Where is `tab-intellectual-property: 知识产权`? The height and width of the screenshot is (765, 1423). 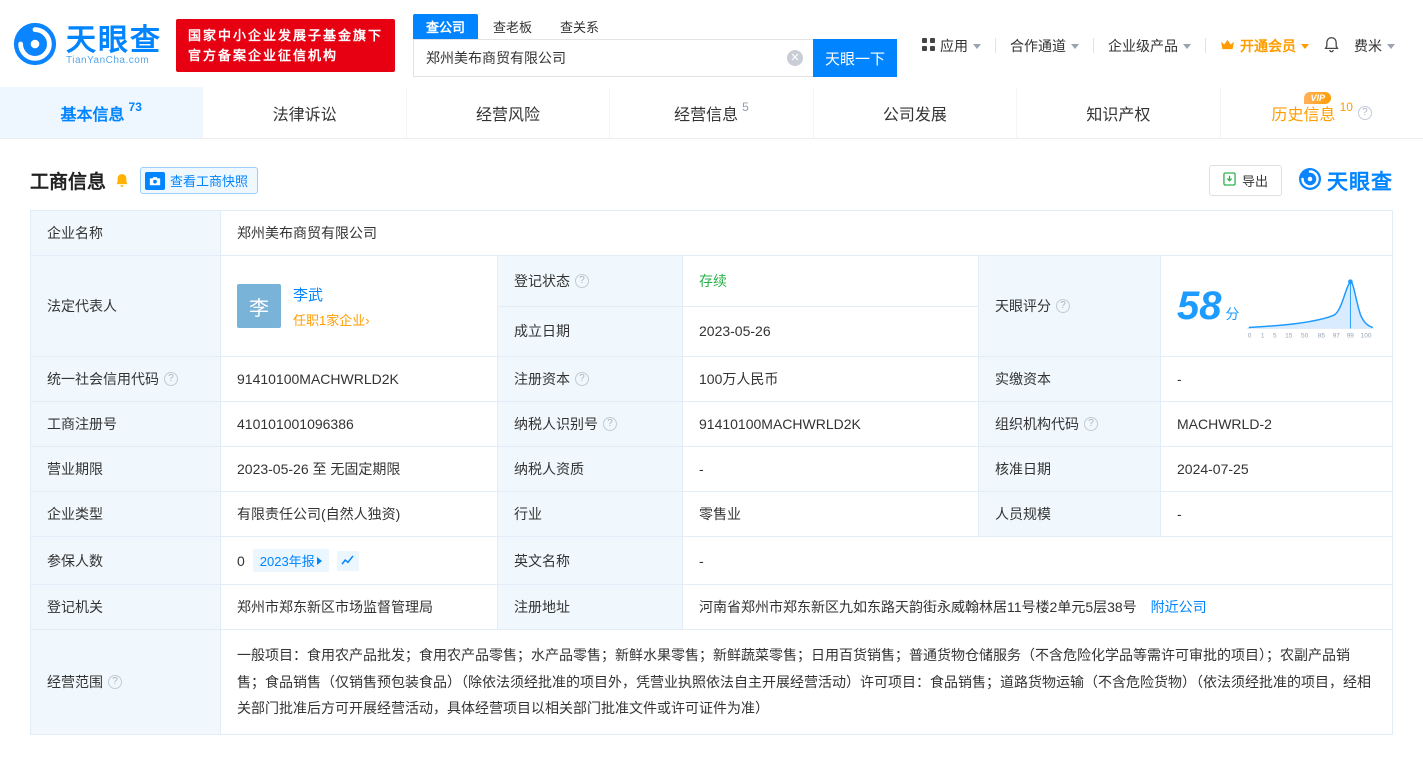
tab-intellectual-property: 知识产权 is located at coordinates (1117, 112).